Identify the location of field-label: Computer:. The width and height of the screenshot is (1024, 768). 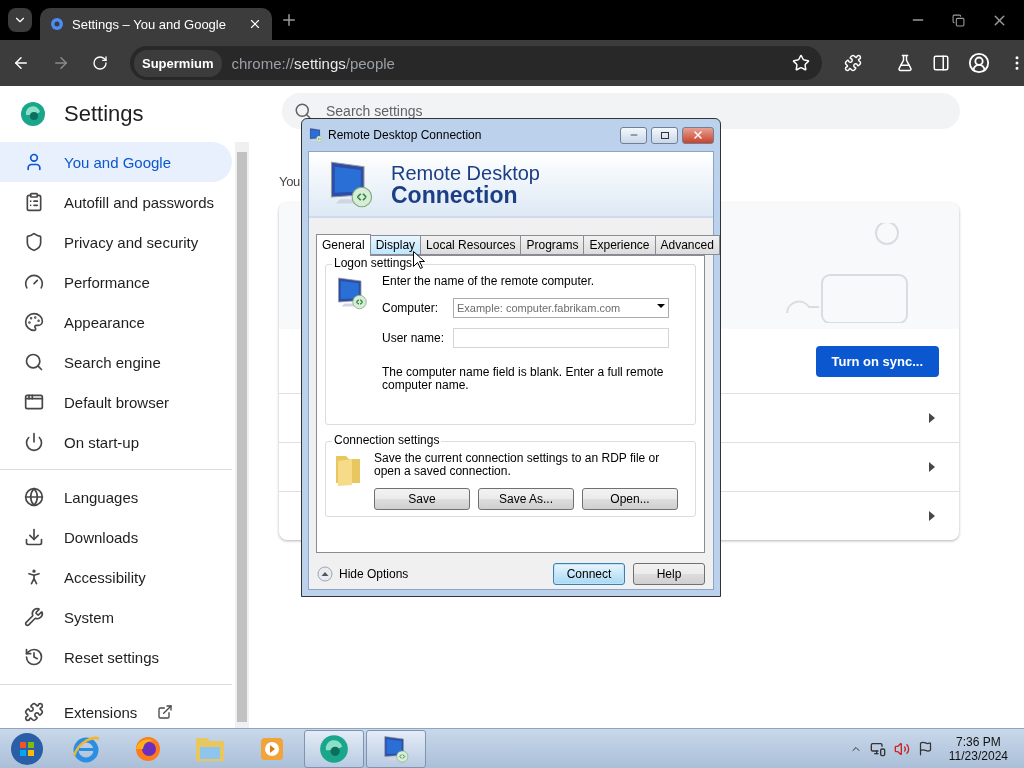
(411, 308).